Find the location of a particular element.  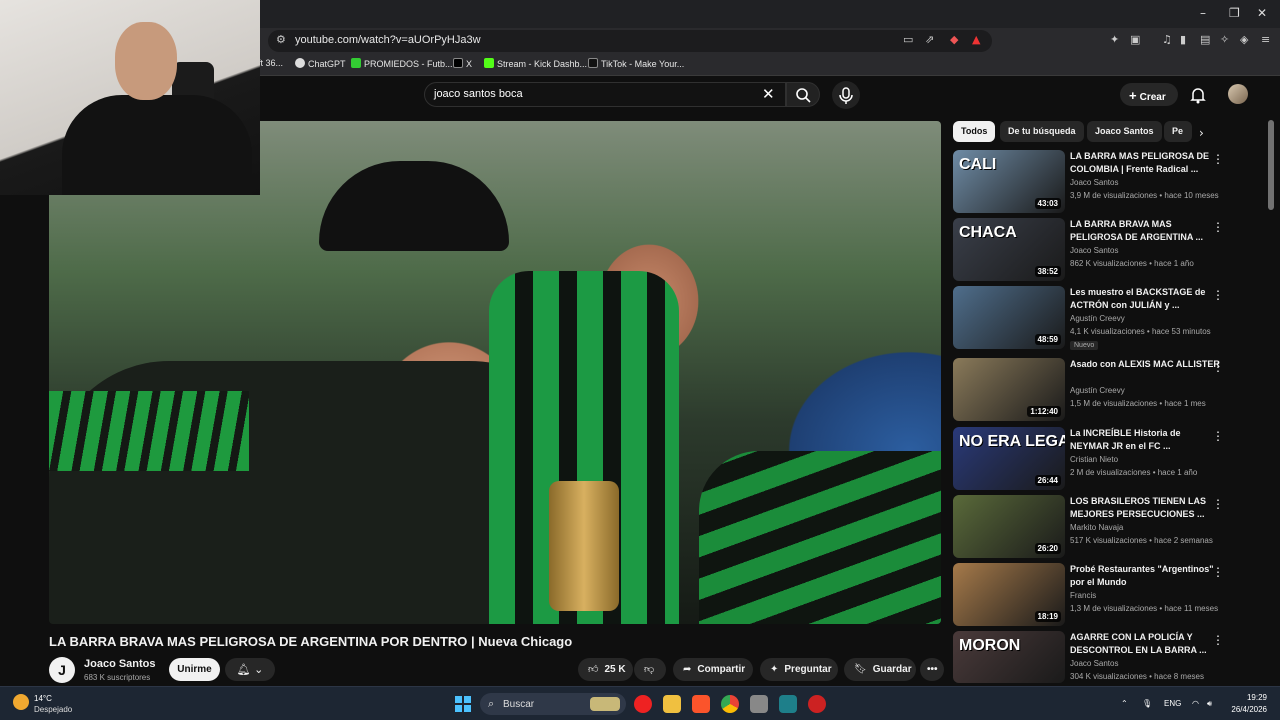

cast-icon: ▭ is located at coordinates (908, 39).